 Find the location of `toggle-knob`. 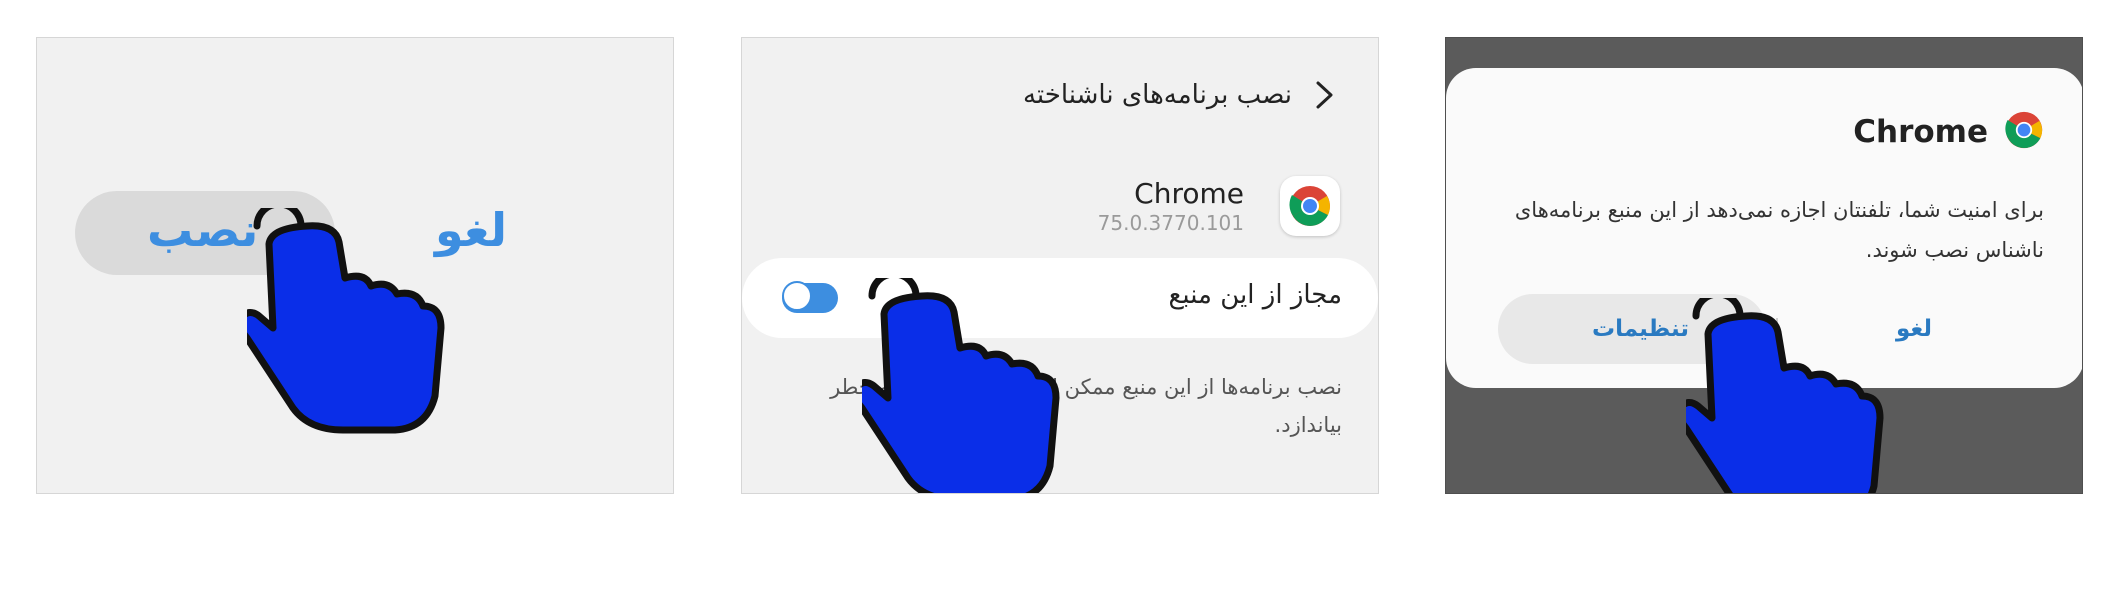

toggle-knob is located at coordinates (797, 296).